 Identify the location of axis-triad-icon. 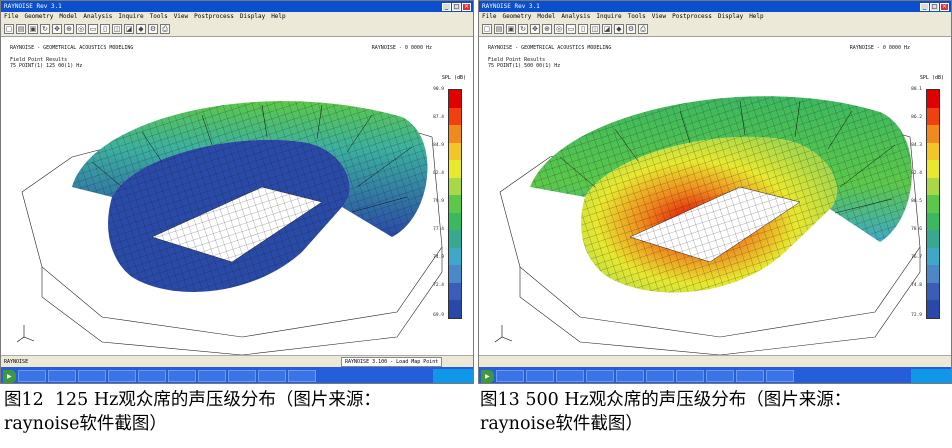
(25, 334).